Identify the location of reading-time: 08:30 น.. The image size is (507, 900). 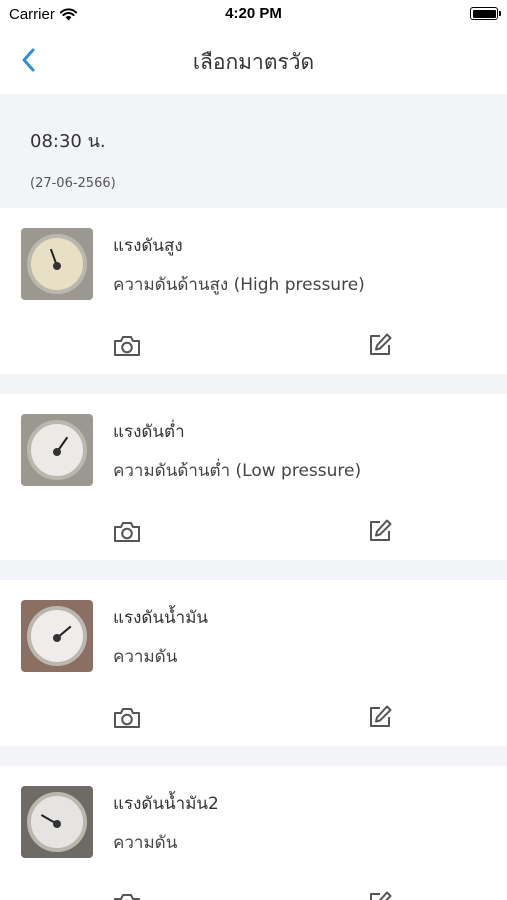
(68, 141).